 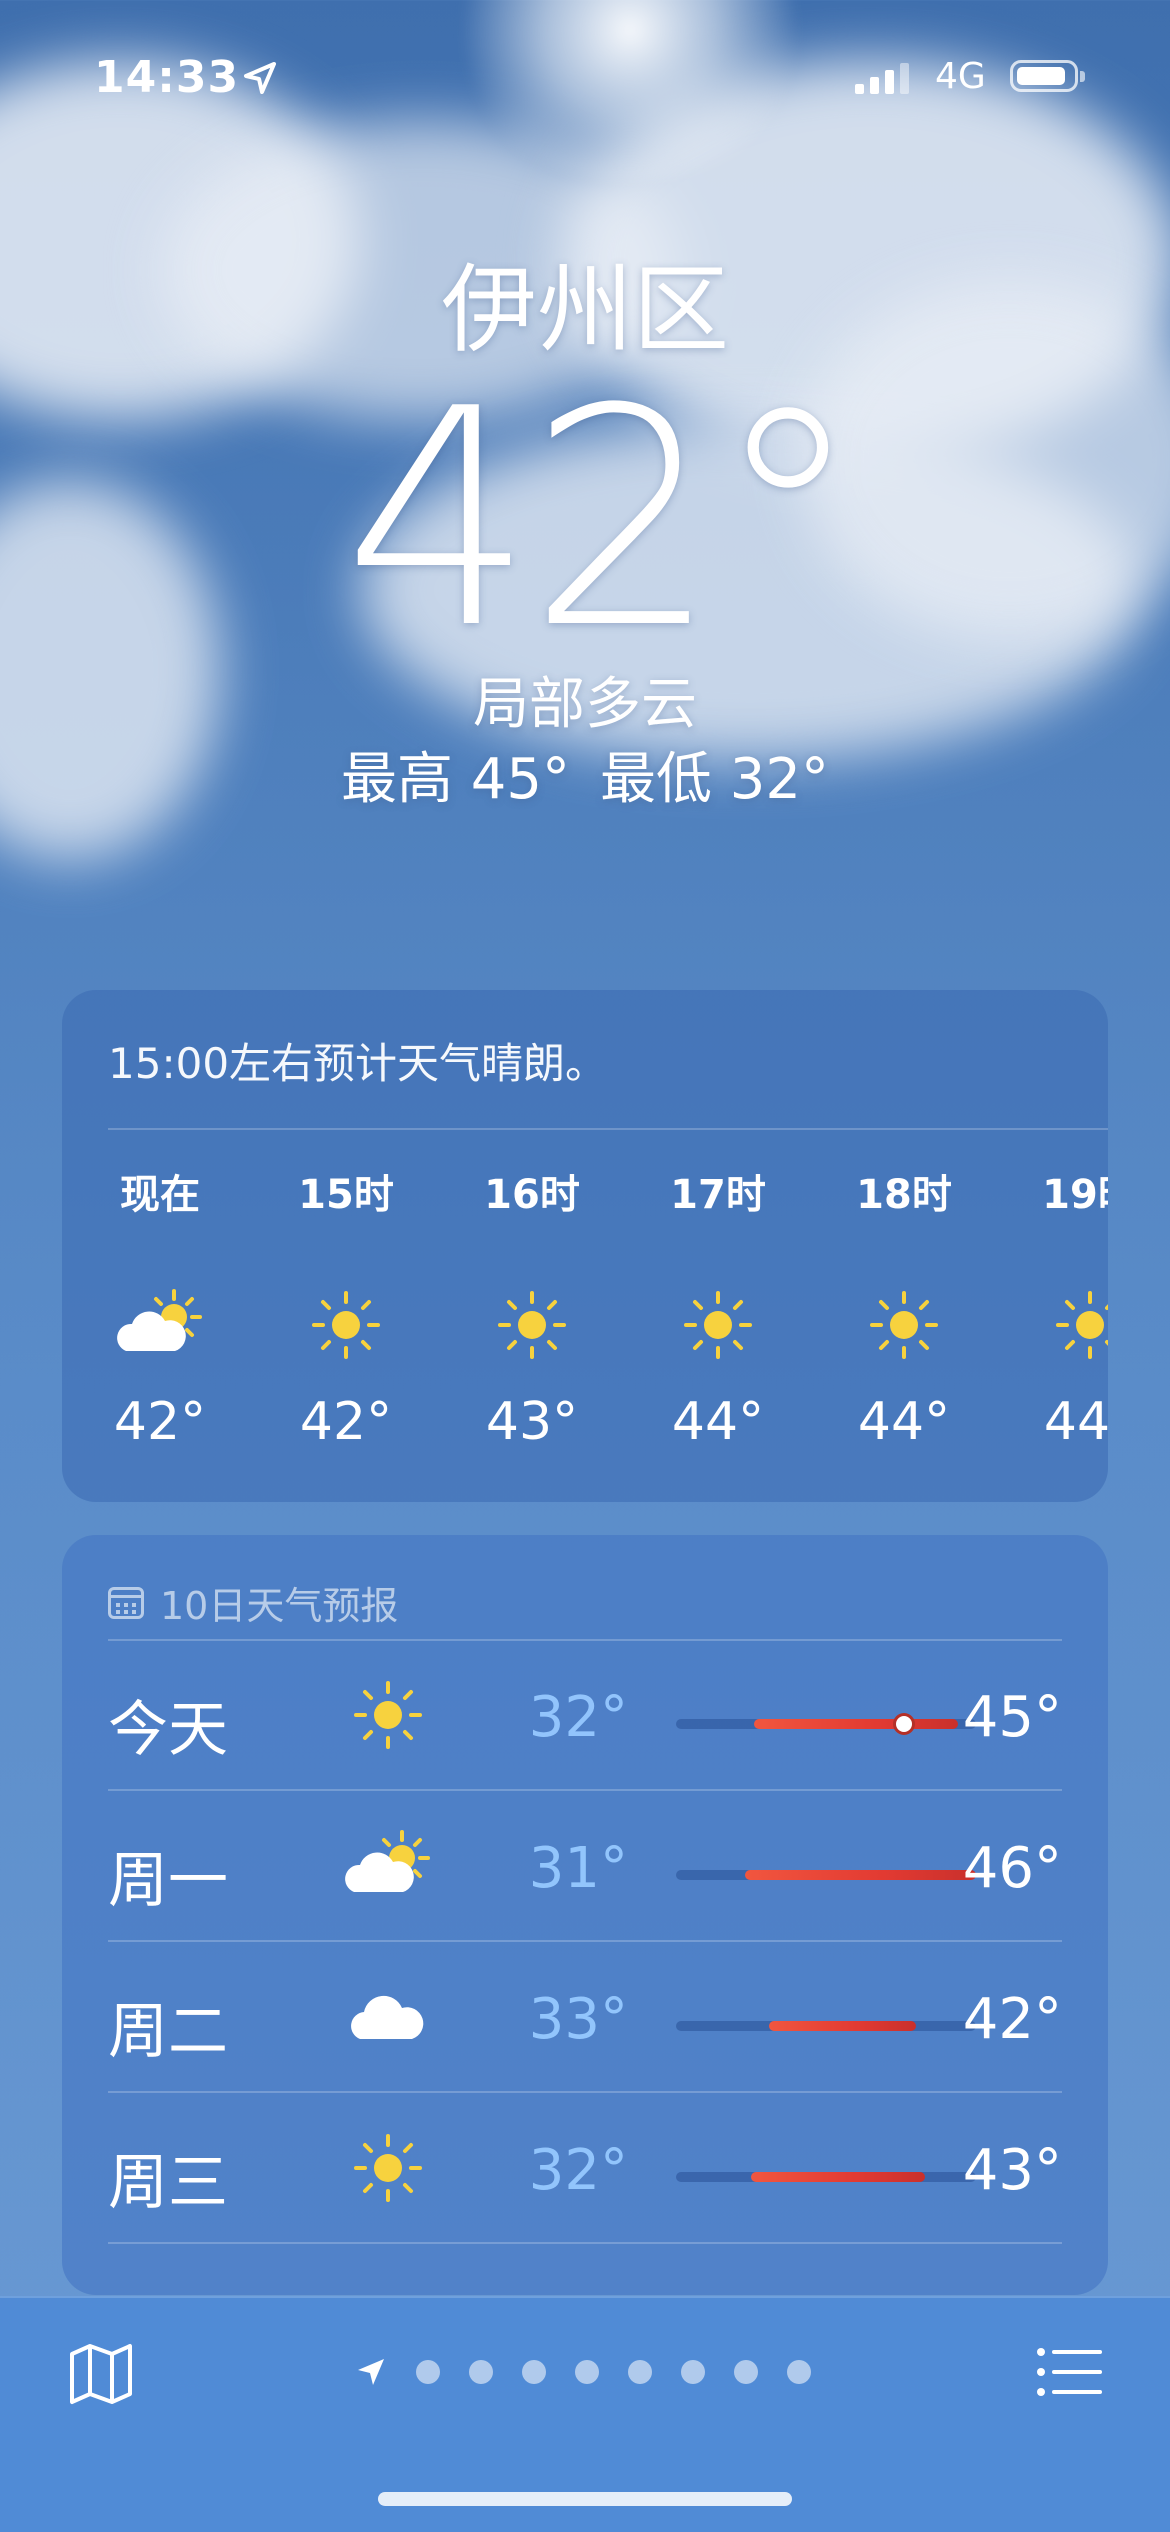 What do you see at coordinates (578, 1868) in the screenshot?
I see `day-low-temp: 31°` at bounding box center [578, 1868].